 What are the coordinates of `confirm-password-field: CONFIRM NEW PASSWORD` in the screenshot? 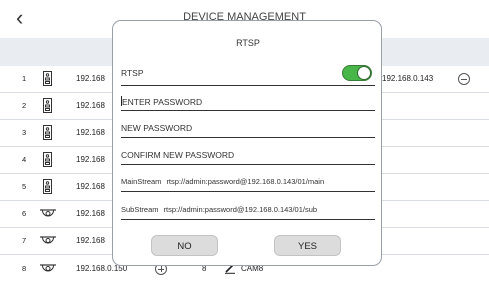 It's located at (177, 155).